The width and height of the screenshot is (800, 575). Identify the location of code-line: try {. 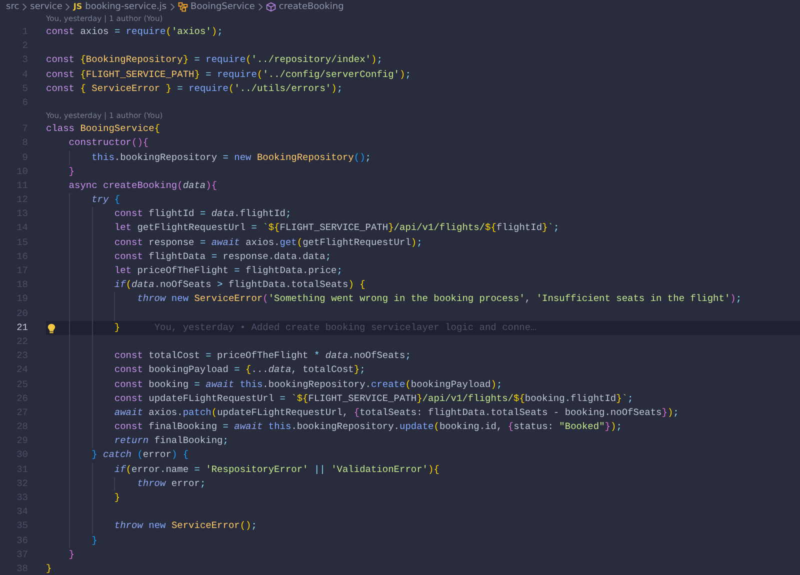
(106, 200).